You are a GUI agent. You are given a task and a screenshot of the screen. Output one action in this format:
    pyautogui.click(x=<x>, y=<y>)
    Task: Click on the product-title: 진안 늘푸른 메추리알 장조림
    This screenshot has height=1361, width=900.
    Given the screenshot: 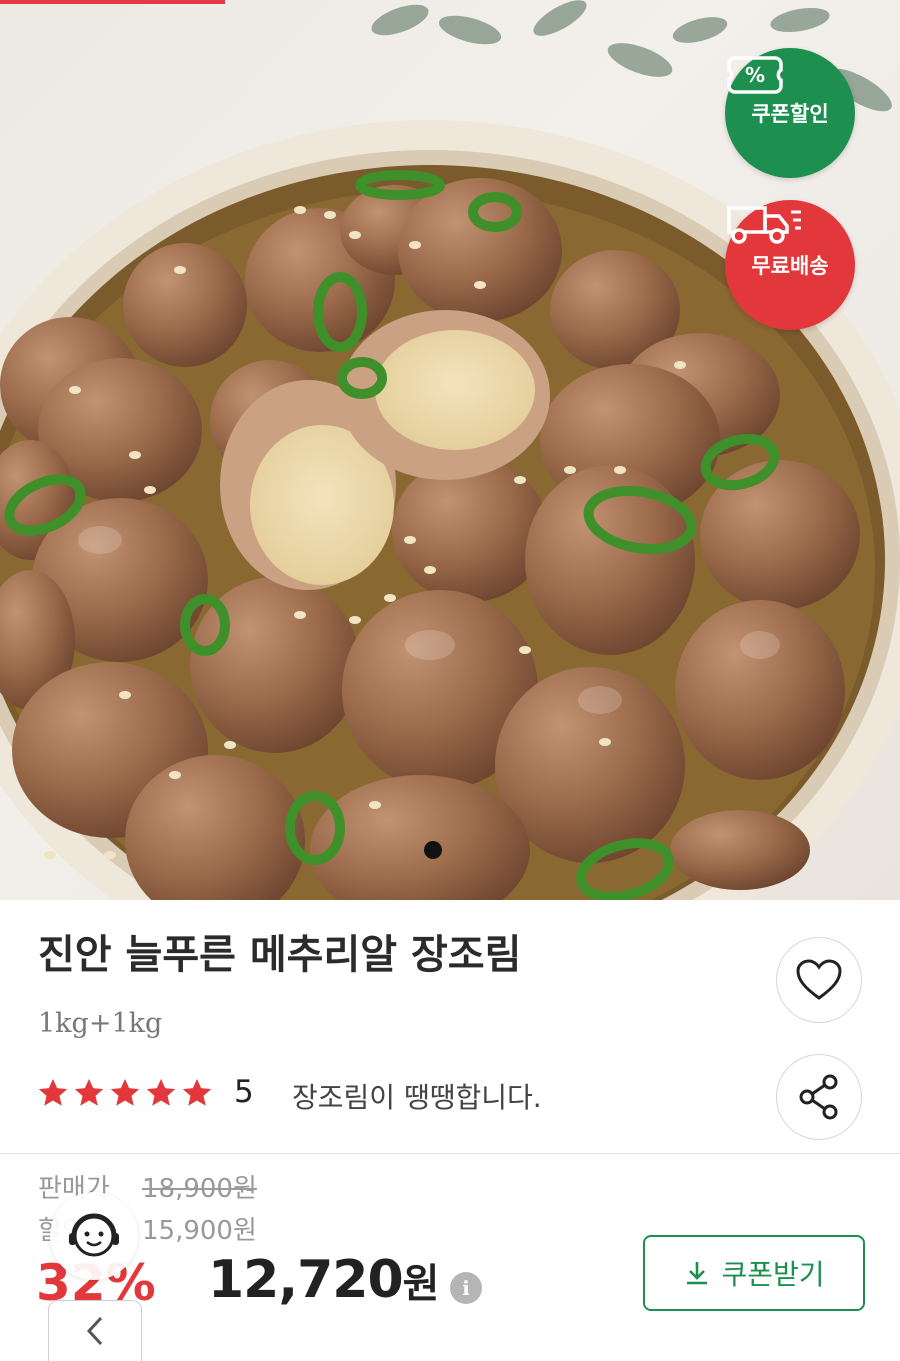 What is the action you would take?
    pyautogui.click(x=280, y=955)
    